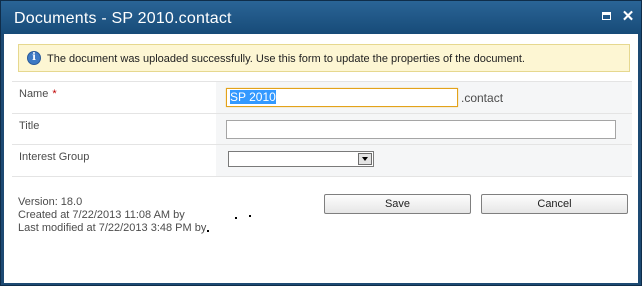 This screenshot has width=642, height=286. What do you see at coordinates (123, 18) in the screenshot?
I see `dialog-title: Documents - SP 2010.contact` at bounding box center [123, 18].